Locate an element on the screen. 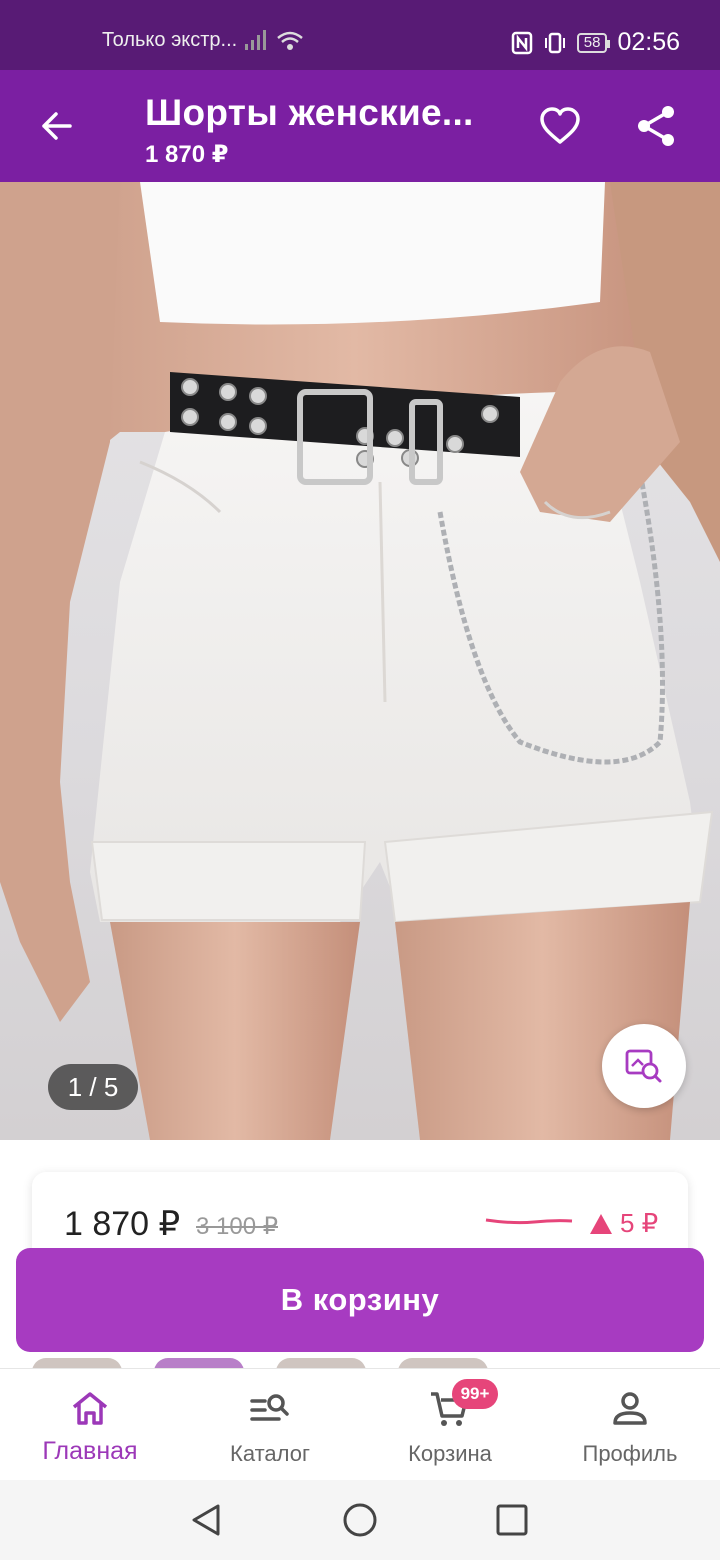  wifi-icon is located at coordinates (290, 40).